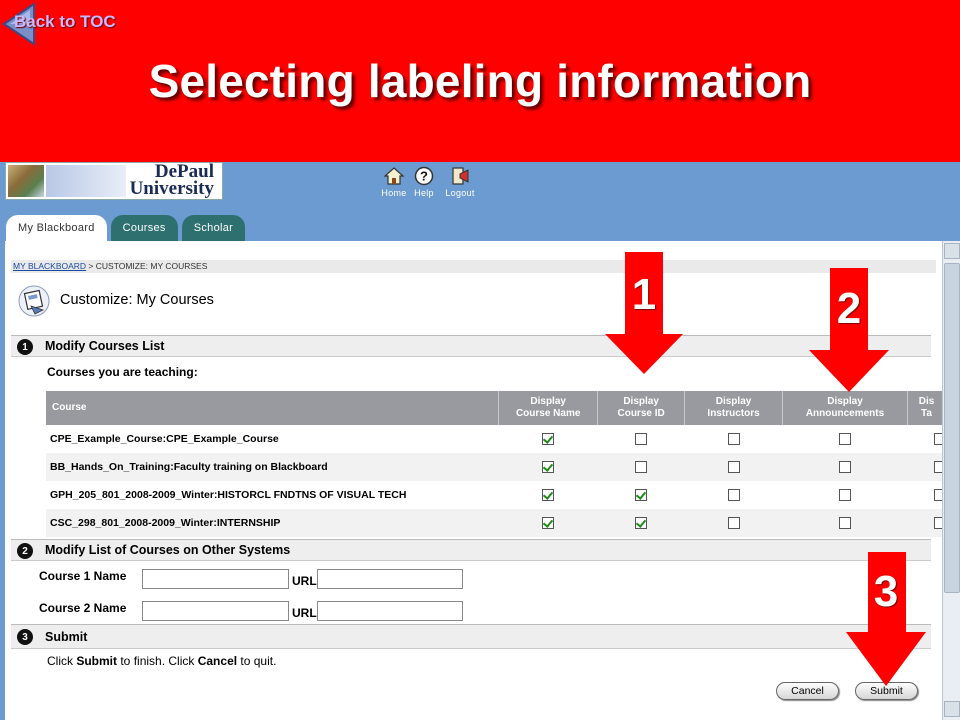 The height and width of the screenshot is (720, 960). What do you see at coordinates (144, 228) in the screenshot?
I see `tab-courses: Courses` at bounding box center [144, 228].